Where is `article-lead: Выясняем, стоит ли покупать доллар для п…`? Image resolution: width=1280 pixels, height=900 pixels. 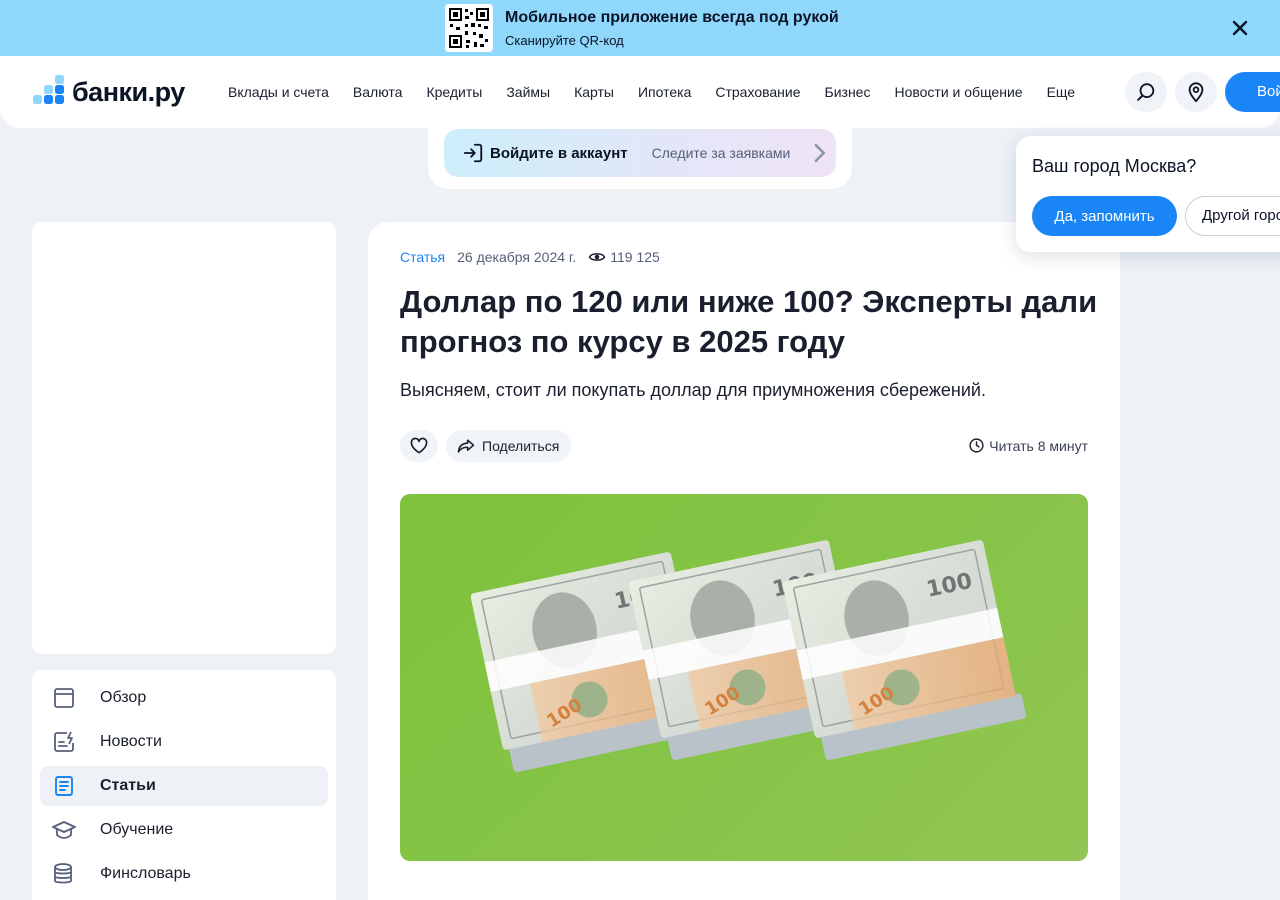
article-lead: Выясняем, стоит ли покупать доллар для п… is located at coordinates (693, 390).